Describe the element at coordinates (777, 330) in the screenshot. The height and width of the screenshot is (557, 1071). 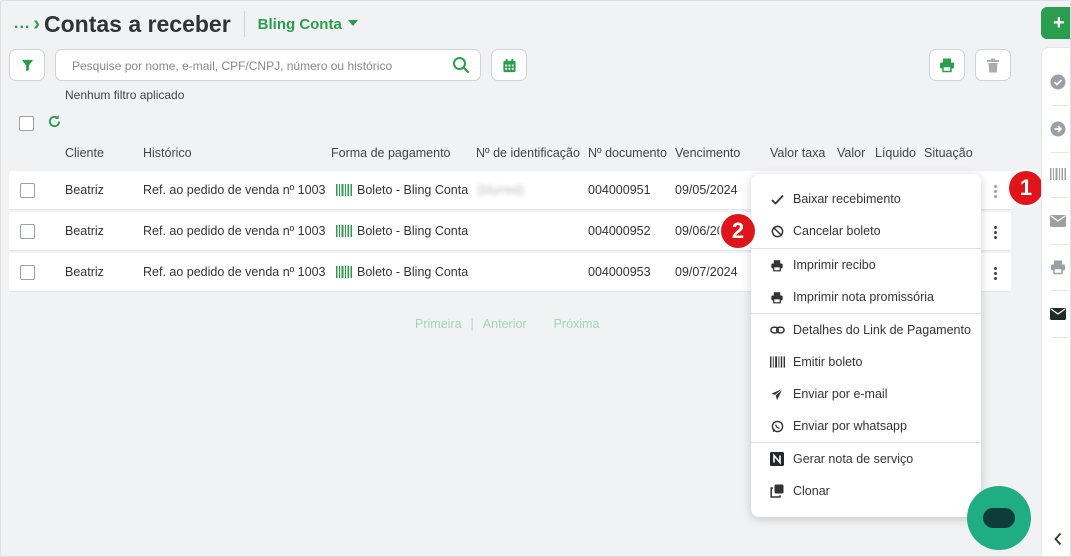
I see `link-icon` at that location.